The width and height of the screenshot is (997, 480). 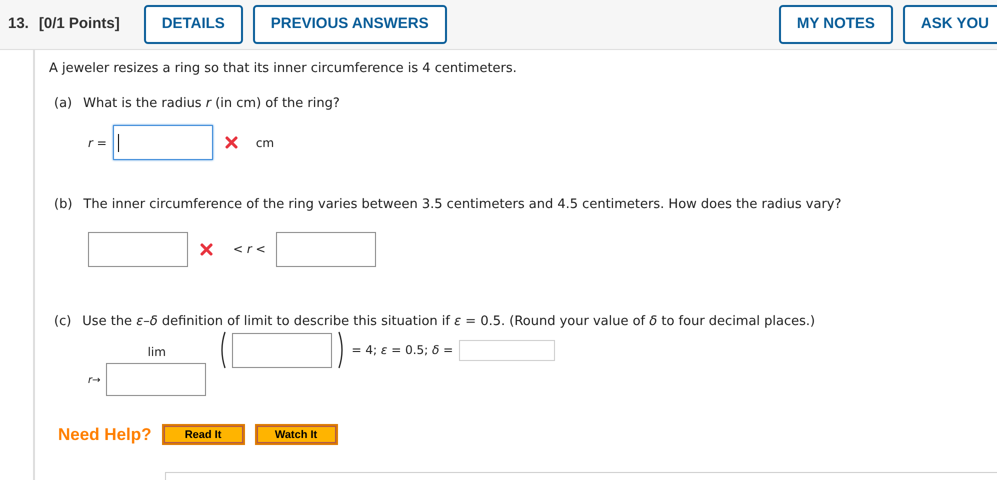 I want to click on text-cursor-icon, so click(x=118, y=143).